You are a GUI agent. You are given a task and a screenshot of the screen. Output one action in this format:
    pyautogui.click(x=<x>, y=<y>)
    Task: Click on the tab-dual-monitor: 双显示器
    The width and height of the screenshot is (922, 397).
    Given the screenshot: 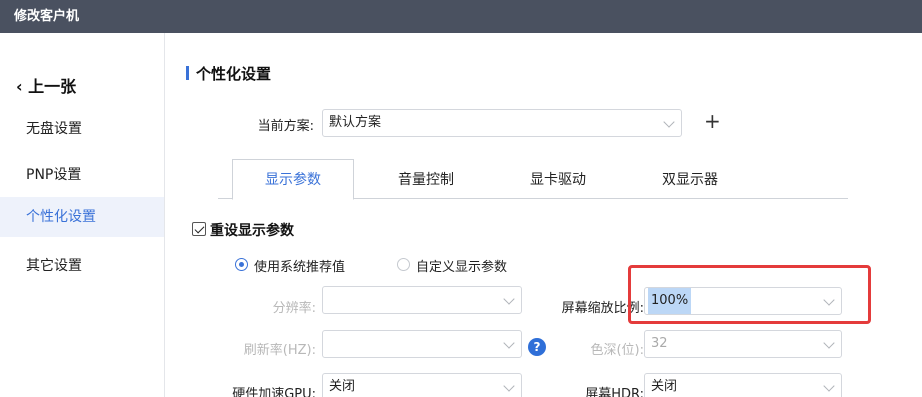 What is the action you would take?
    pyautogui.click(x=690, y=182)
    